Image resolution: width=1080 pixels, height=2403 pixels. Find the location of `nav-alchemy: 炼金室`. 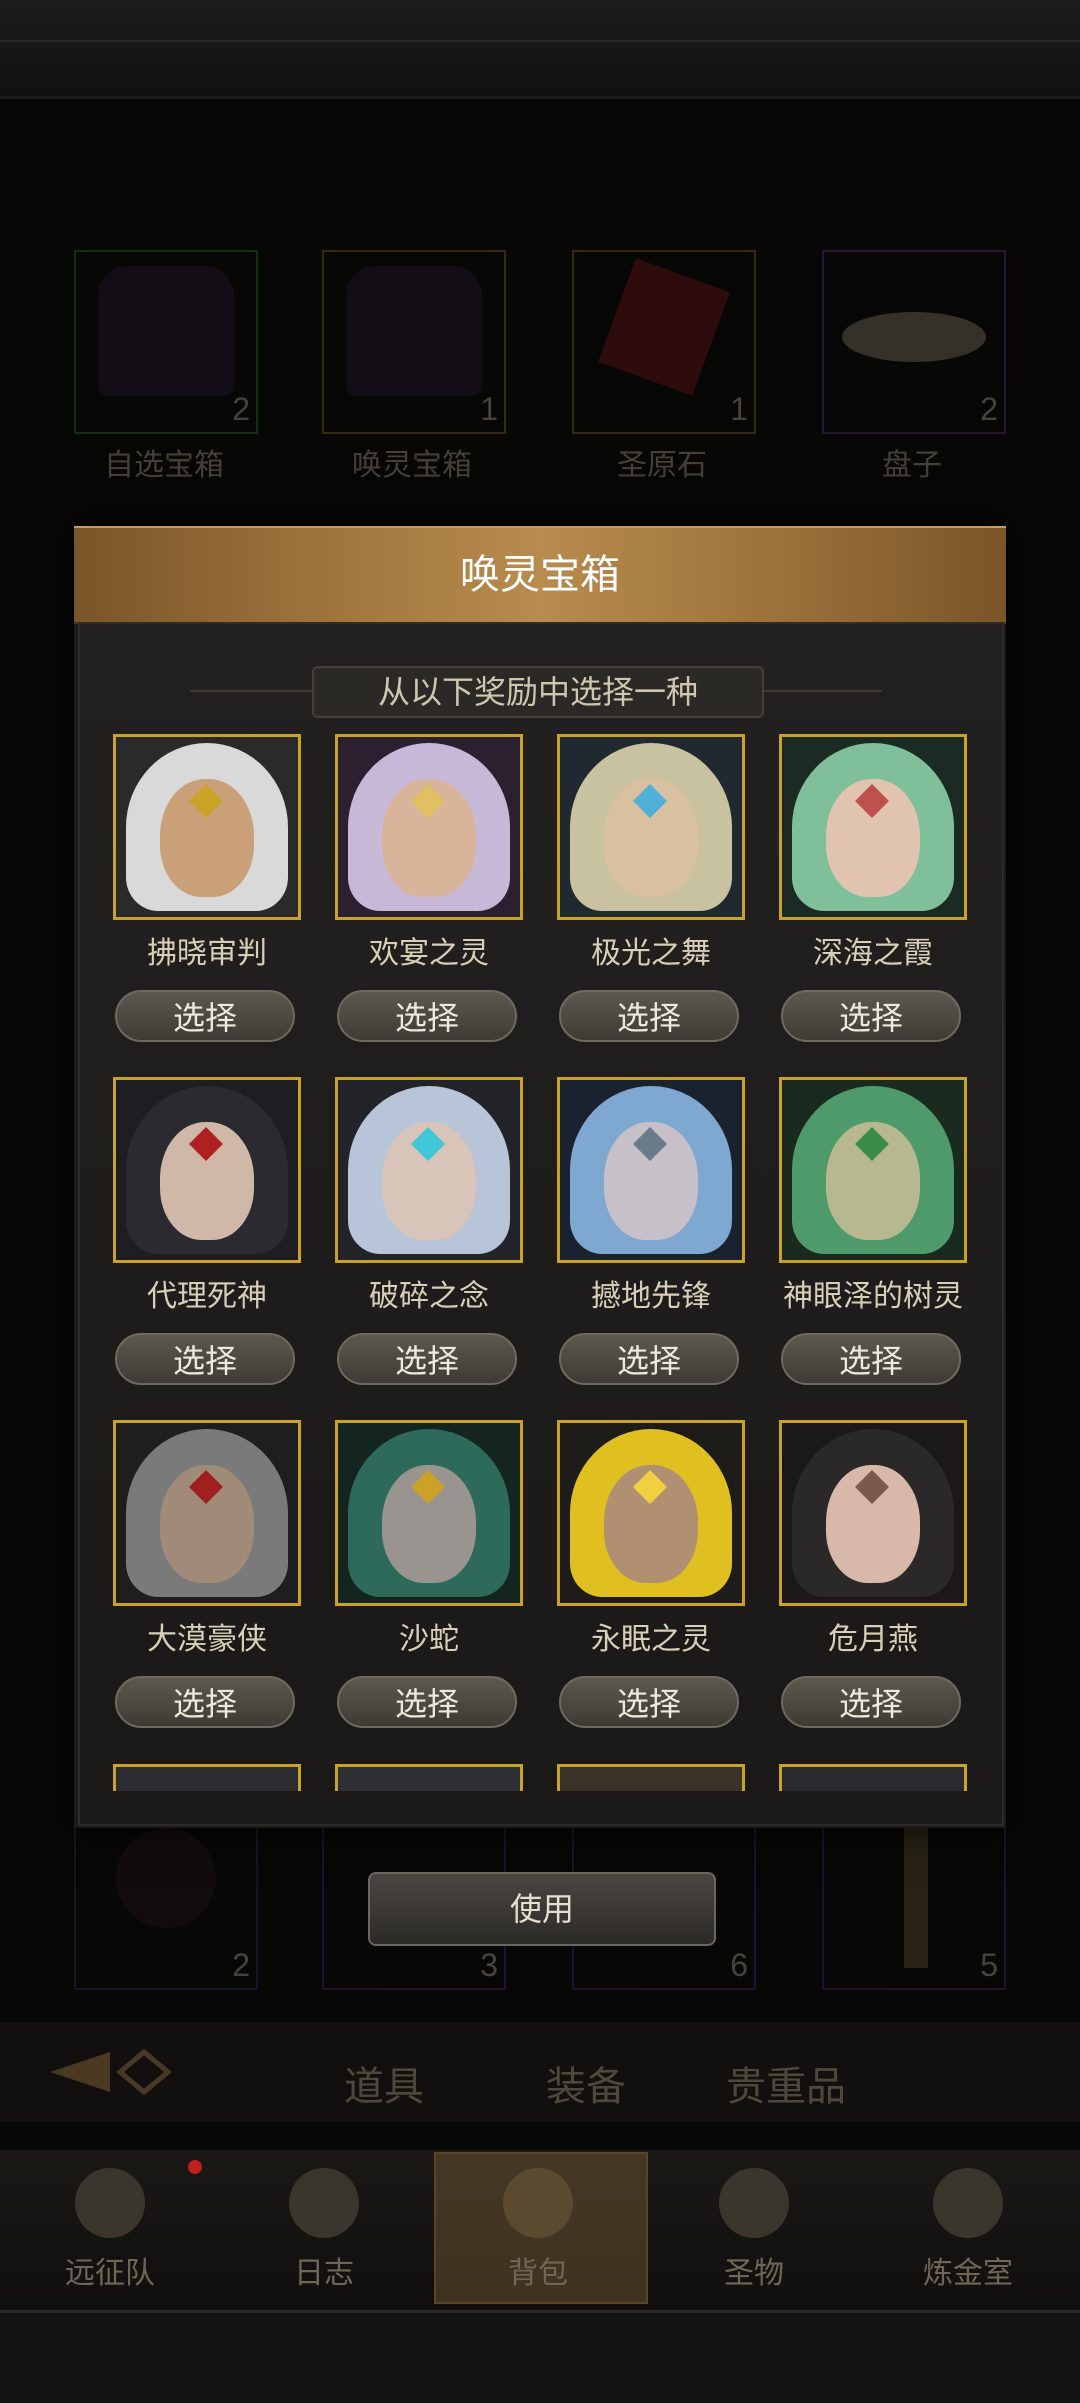

nav-alchemy: 炼金室 is located at coordinates (968, 2233).